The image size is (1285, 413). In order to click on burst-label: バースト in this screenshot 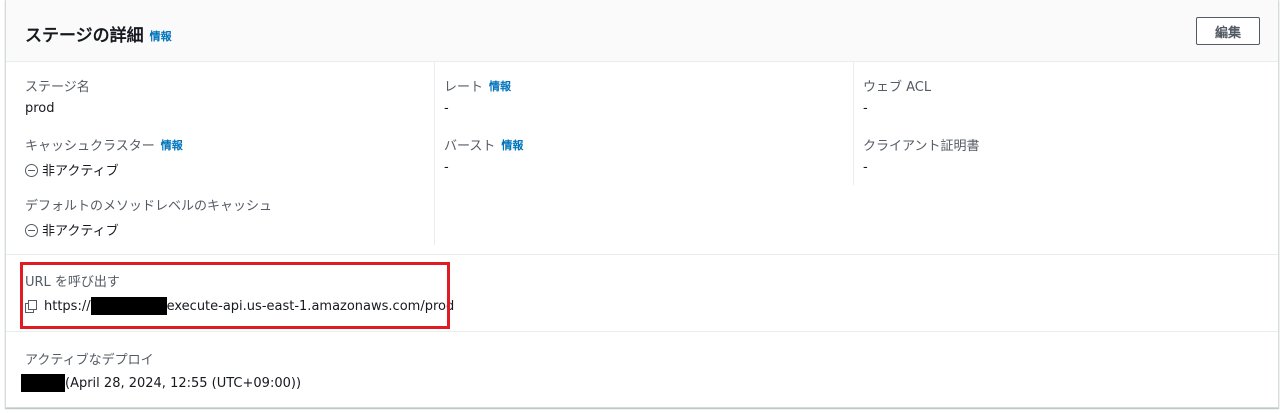, I will do `click(470, 146)`.